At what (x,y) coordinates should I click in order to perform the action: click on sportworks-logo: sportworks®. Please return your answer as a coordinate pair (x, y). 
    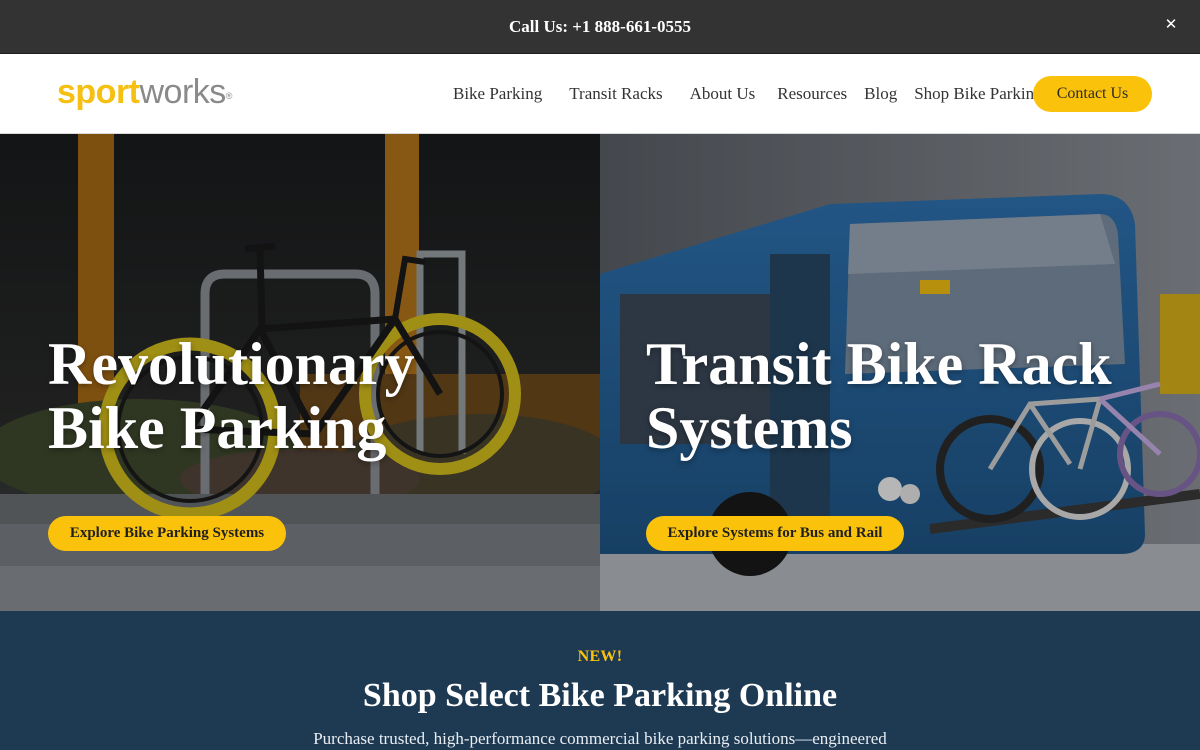
    Looking at the image, I should click on (144, 92).